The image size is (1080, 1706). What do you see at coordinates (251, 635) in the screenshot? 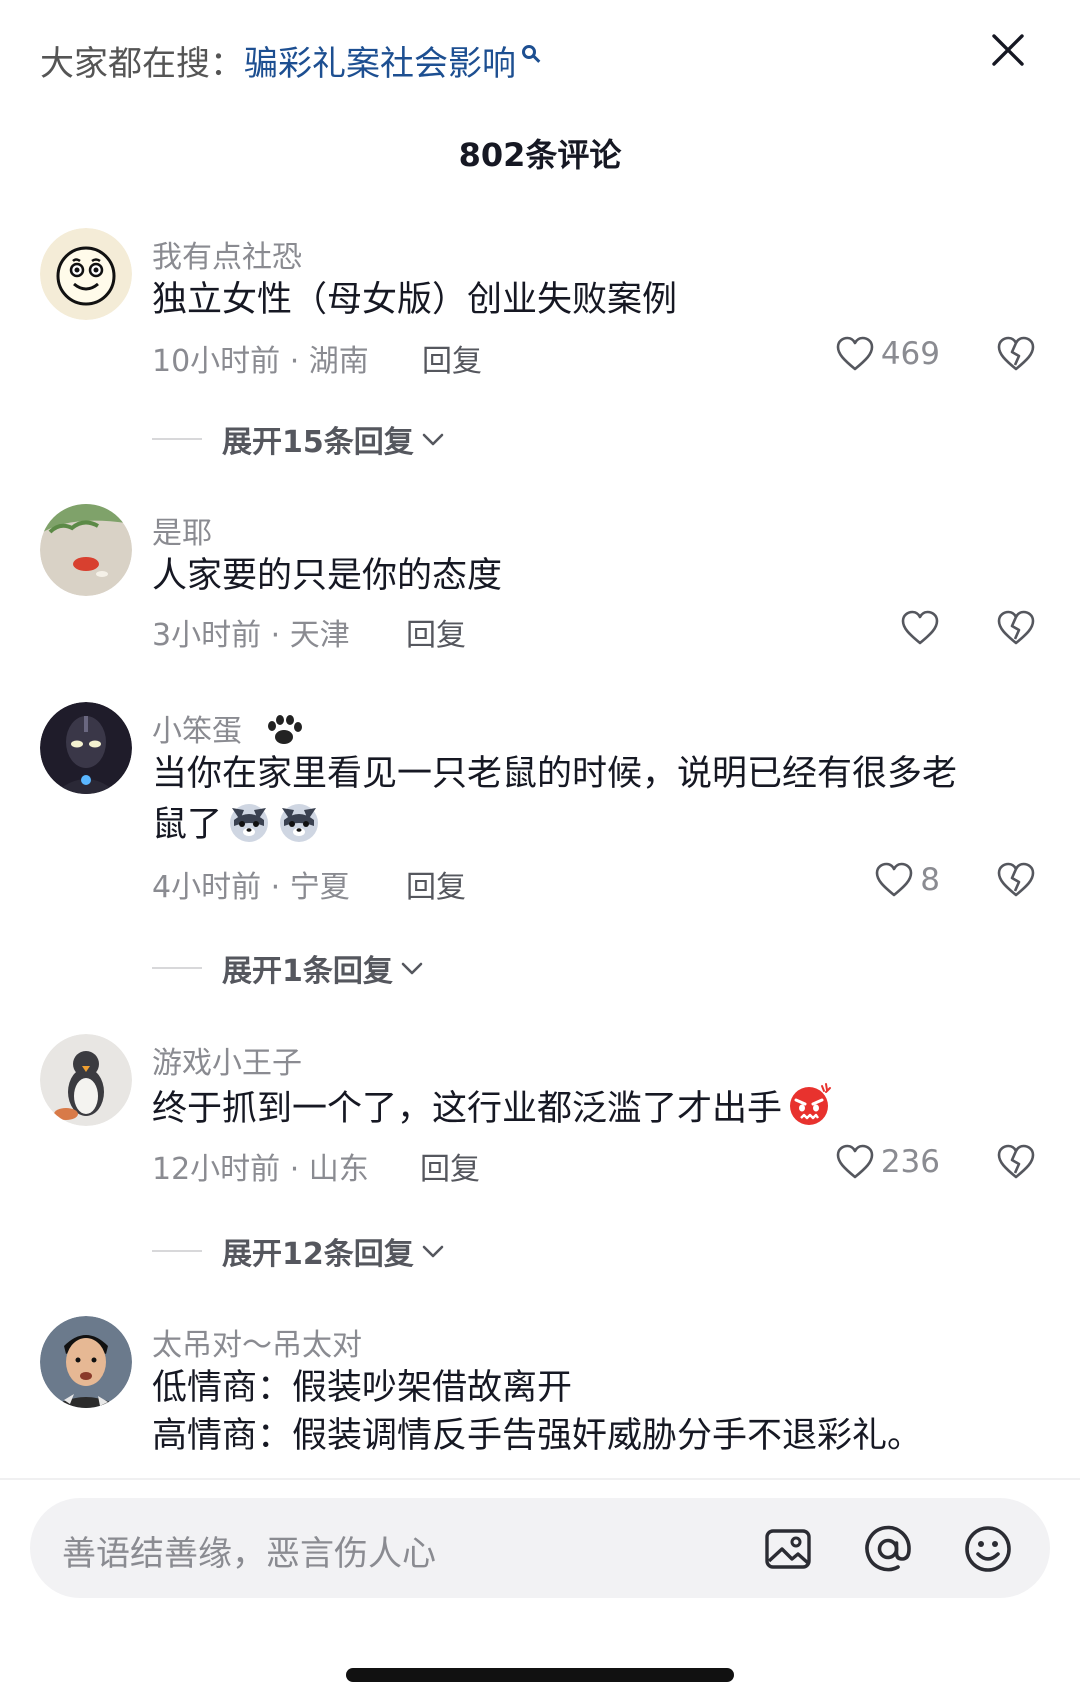
I see `comment-meta: 3小时前 · 天津` at bounding box center [251, 635].